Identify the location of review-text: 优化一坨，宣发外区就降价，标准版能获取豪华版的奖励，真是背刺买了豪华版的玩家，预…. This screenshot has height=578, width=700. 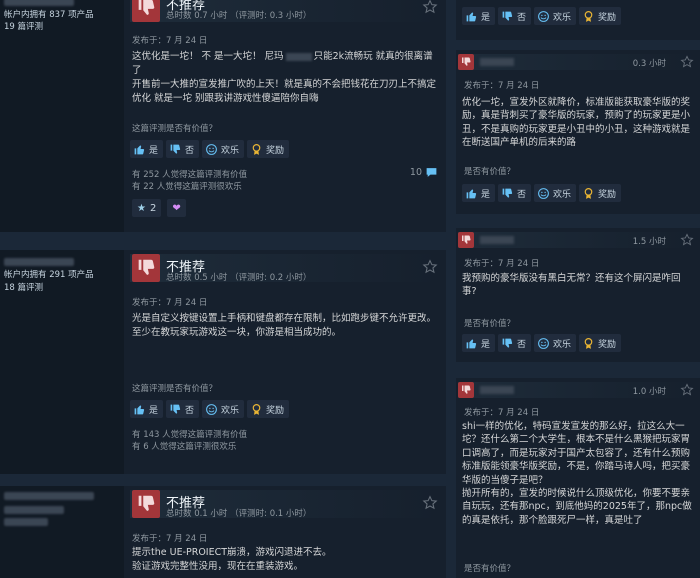
(576, 123).